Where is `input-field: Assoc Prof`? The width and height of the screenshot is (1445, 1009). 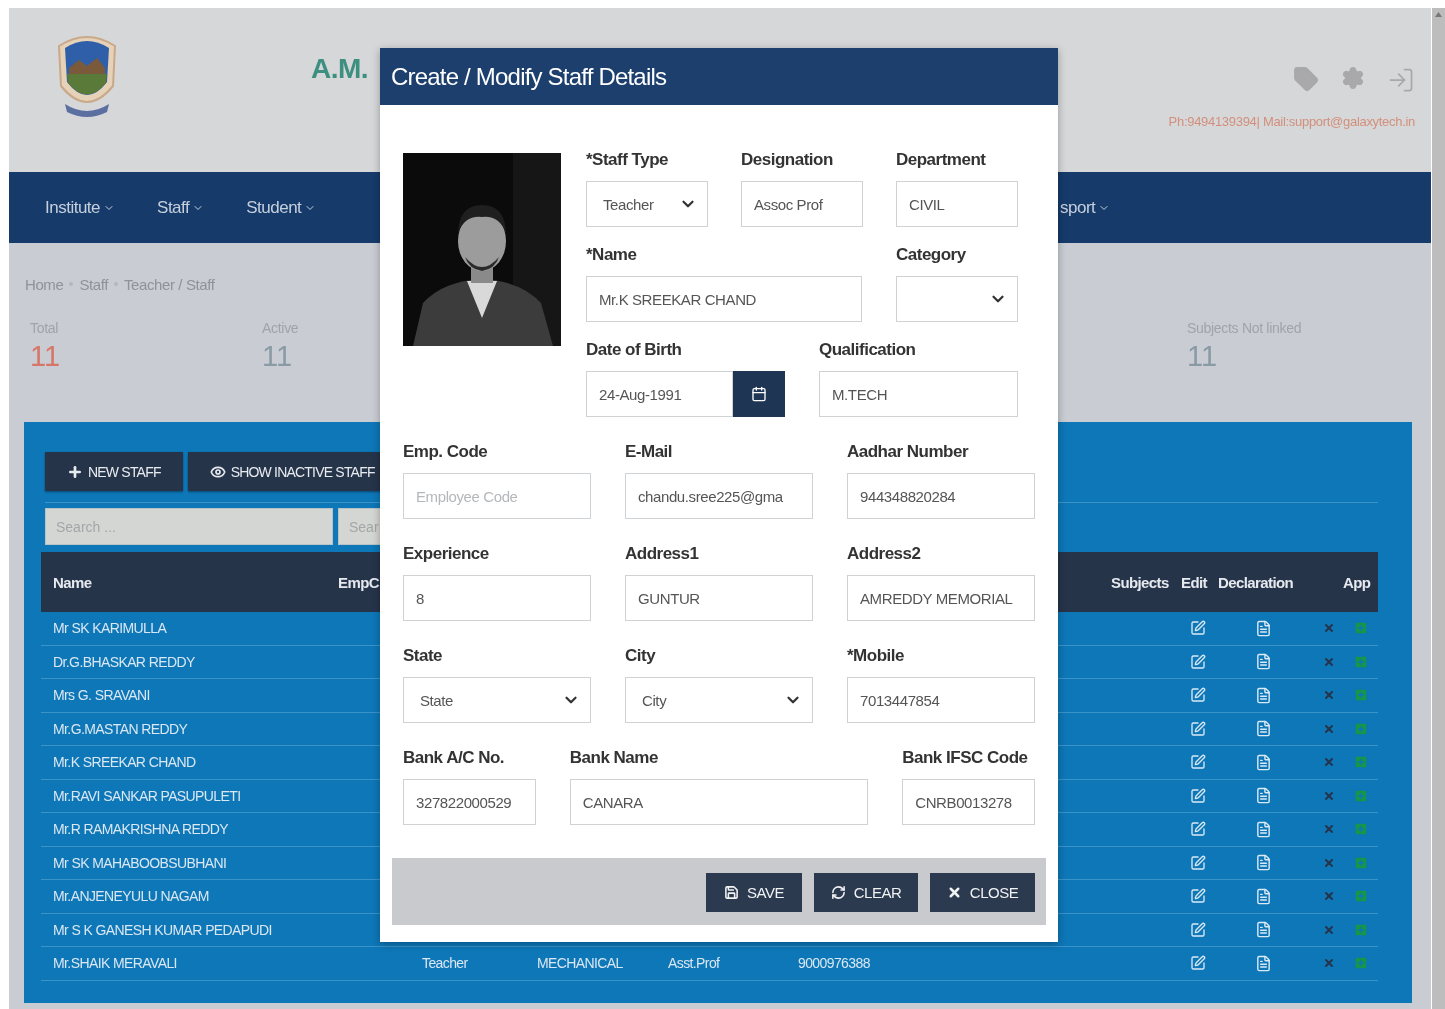 input-field: Assoc Prof is located at coordinates (802, 204).